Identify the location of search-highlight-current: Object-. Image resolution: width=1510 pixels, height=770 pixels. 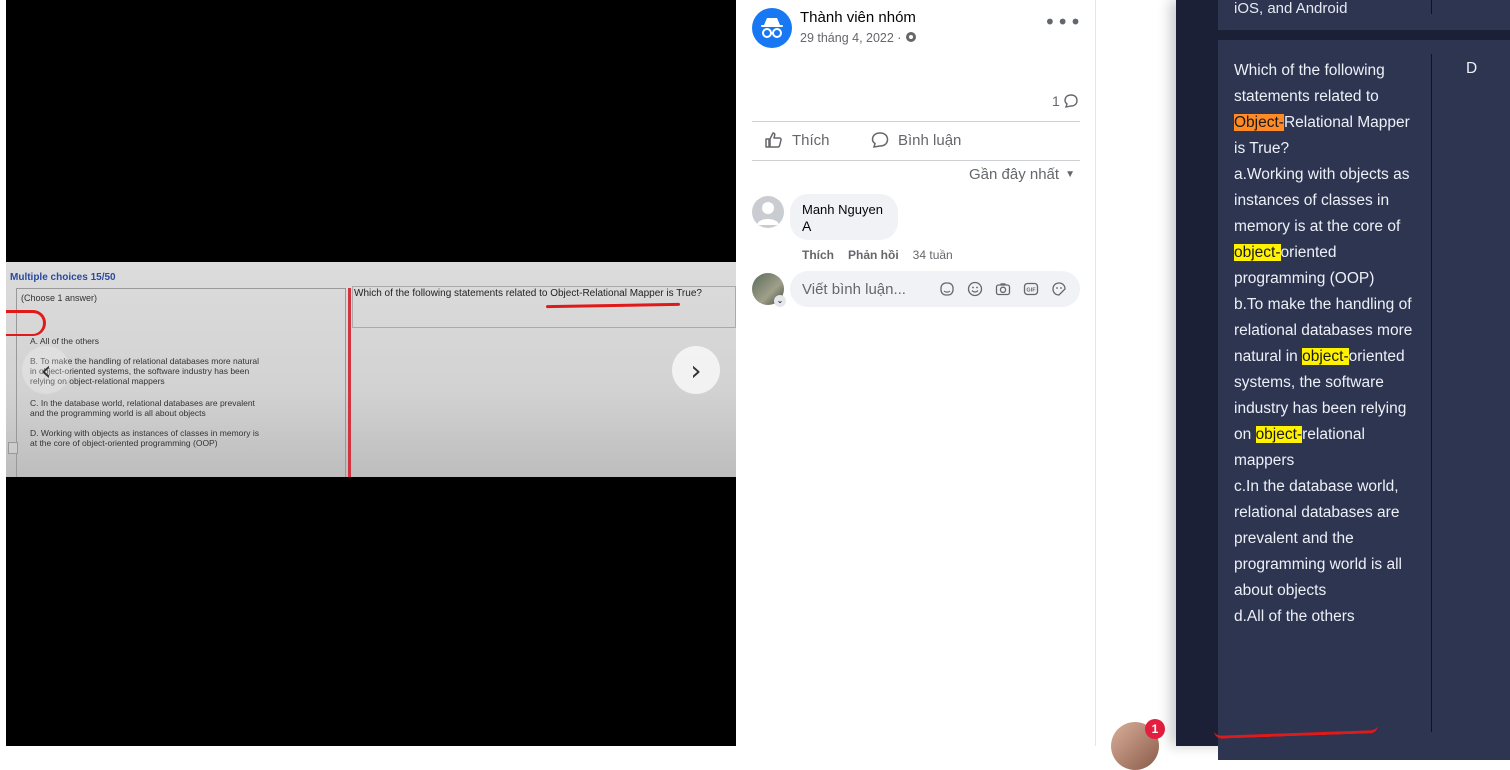
(1259, 122).